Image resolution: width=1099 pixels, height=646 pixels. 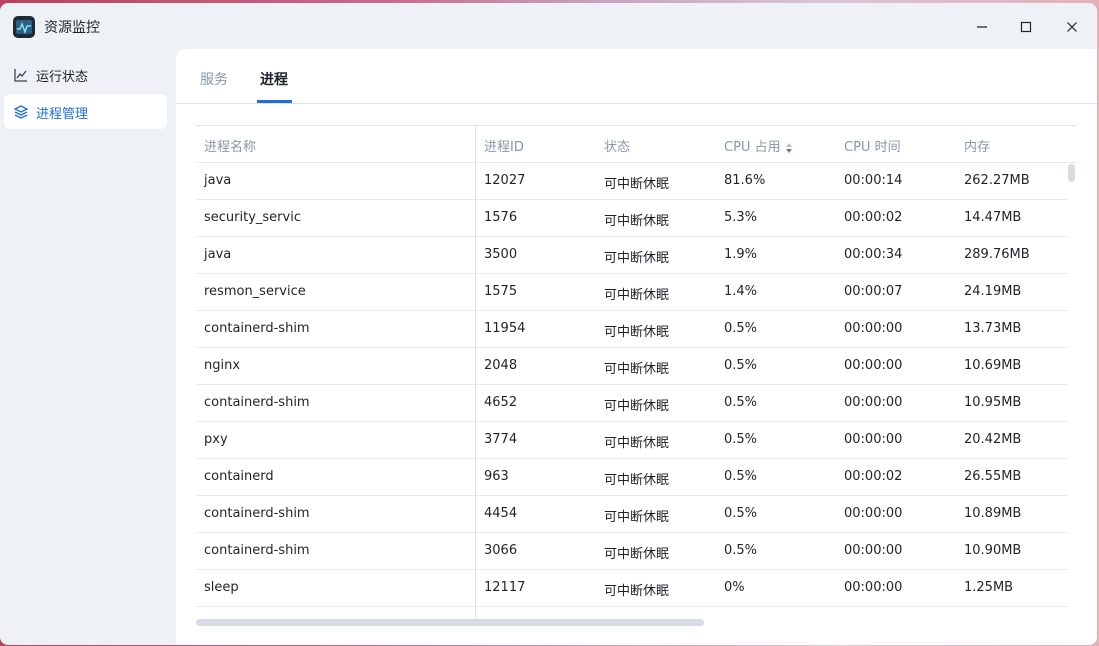 I want to click on sidebar-item-label: 运行状态, so click(x=62, y=77).